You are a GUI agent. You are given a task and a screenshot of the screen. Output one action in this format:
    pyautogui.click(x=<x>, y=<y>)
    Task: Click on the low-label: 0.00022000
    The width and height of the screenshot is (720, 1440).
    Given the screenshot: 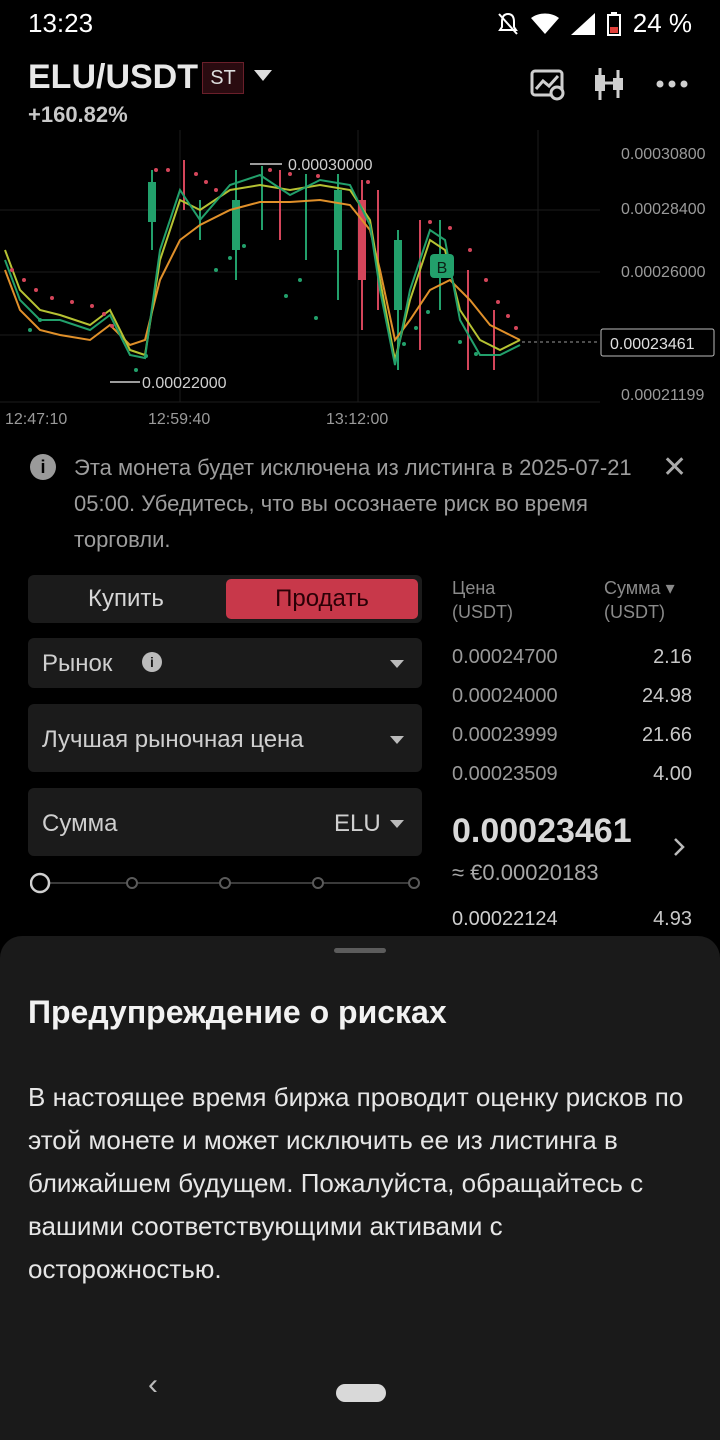 What is the action you would take?
    pyautogui.click(x=184, y=383)
    